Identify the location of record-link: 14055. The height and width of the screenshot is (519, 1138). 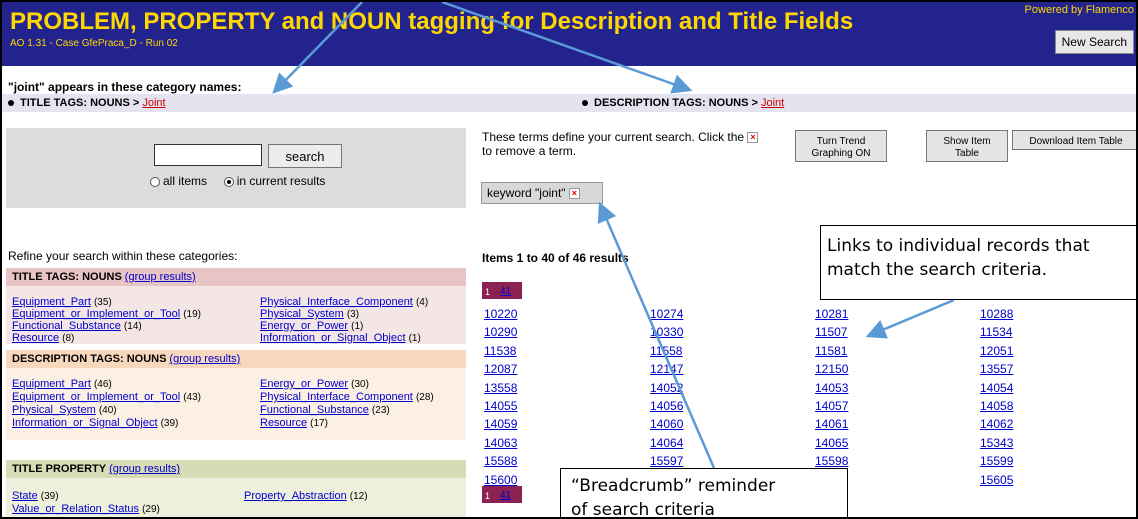
(500, 406).